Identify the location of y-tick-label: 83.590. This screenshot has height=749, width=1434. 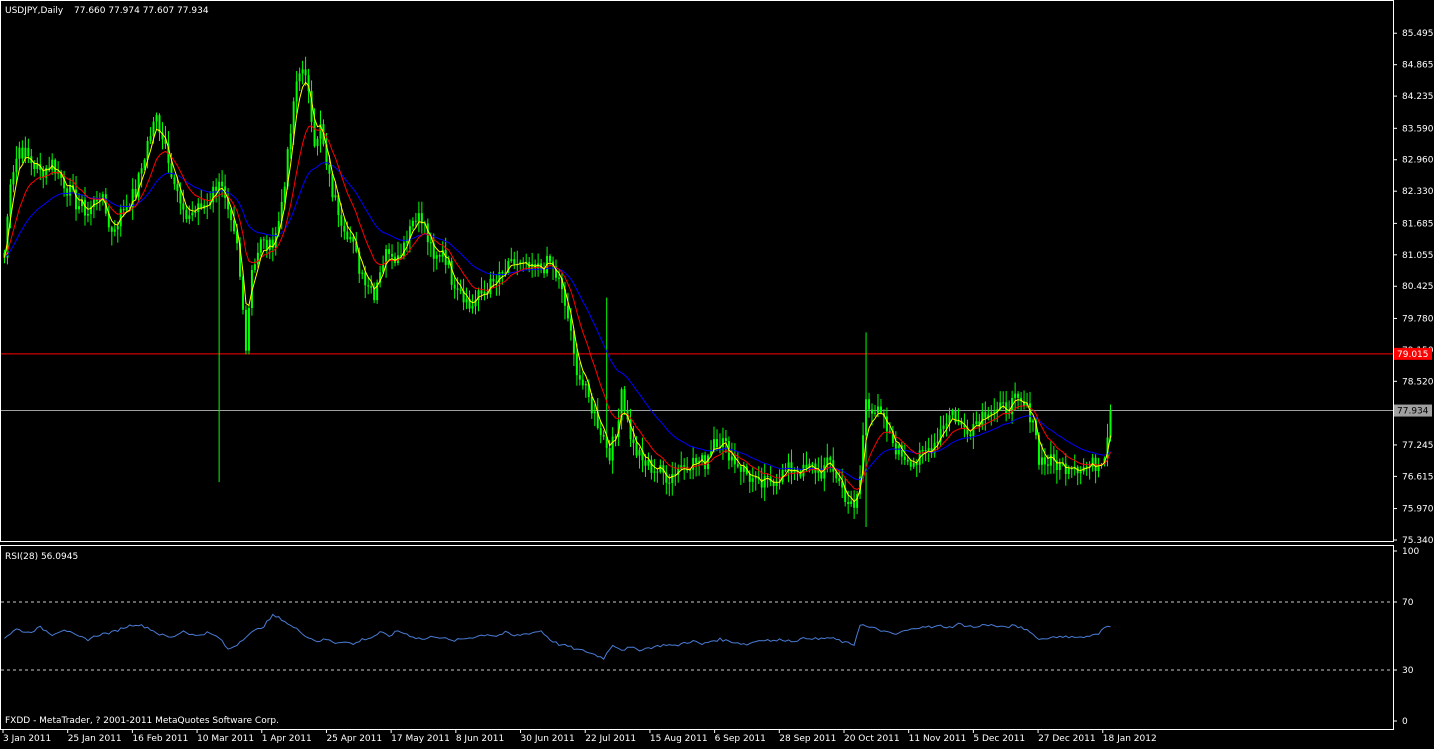
(1418, 129).